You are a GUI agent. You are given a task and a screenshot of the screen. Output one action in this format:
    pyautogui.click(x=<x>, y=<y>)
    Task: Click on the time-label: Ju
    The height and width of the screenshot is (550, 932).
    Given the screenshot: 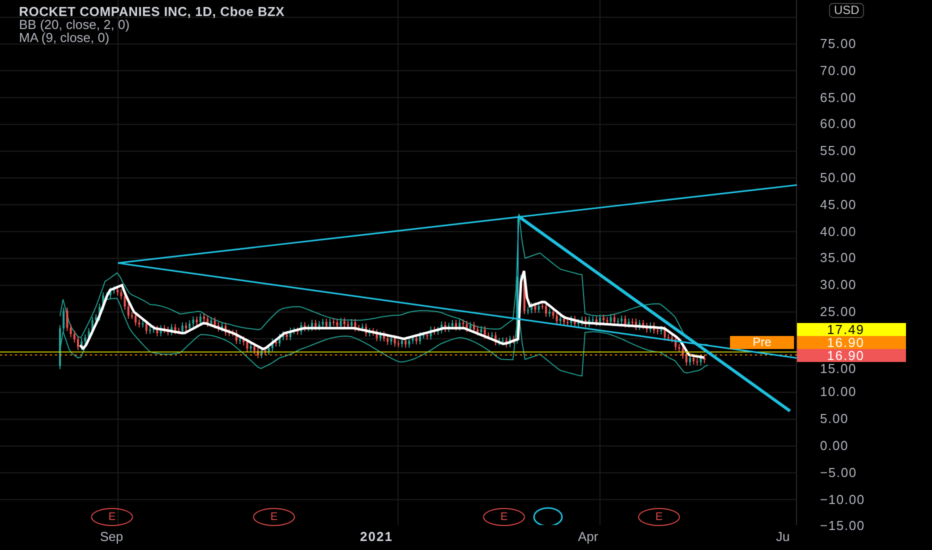 What is the action you would take?
    pyautogui.click(x=783, y=536)
    